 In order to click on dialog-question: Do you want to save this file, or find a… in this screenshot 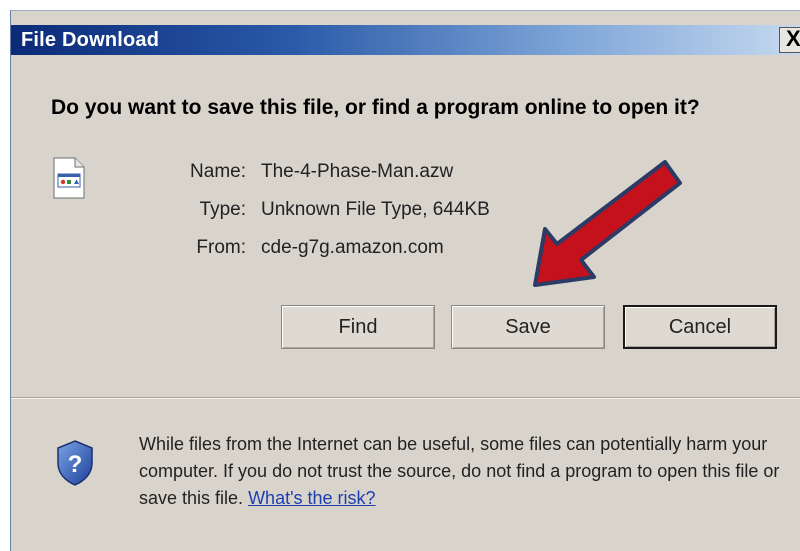, I will do `click(375, 107)`.